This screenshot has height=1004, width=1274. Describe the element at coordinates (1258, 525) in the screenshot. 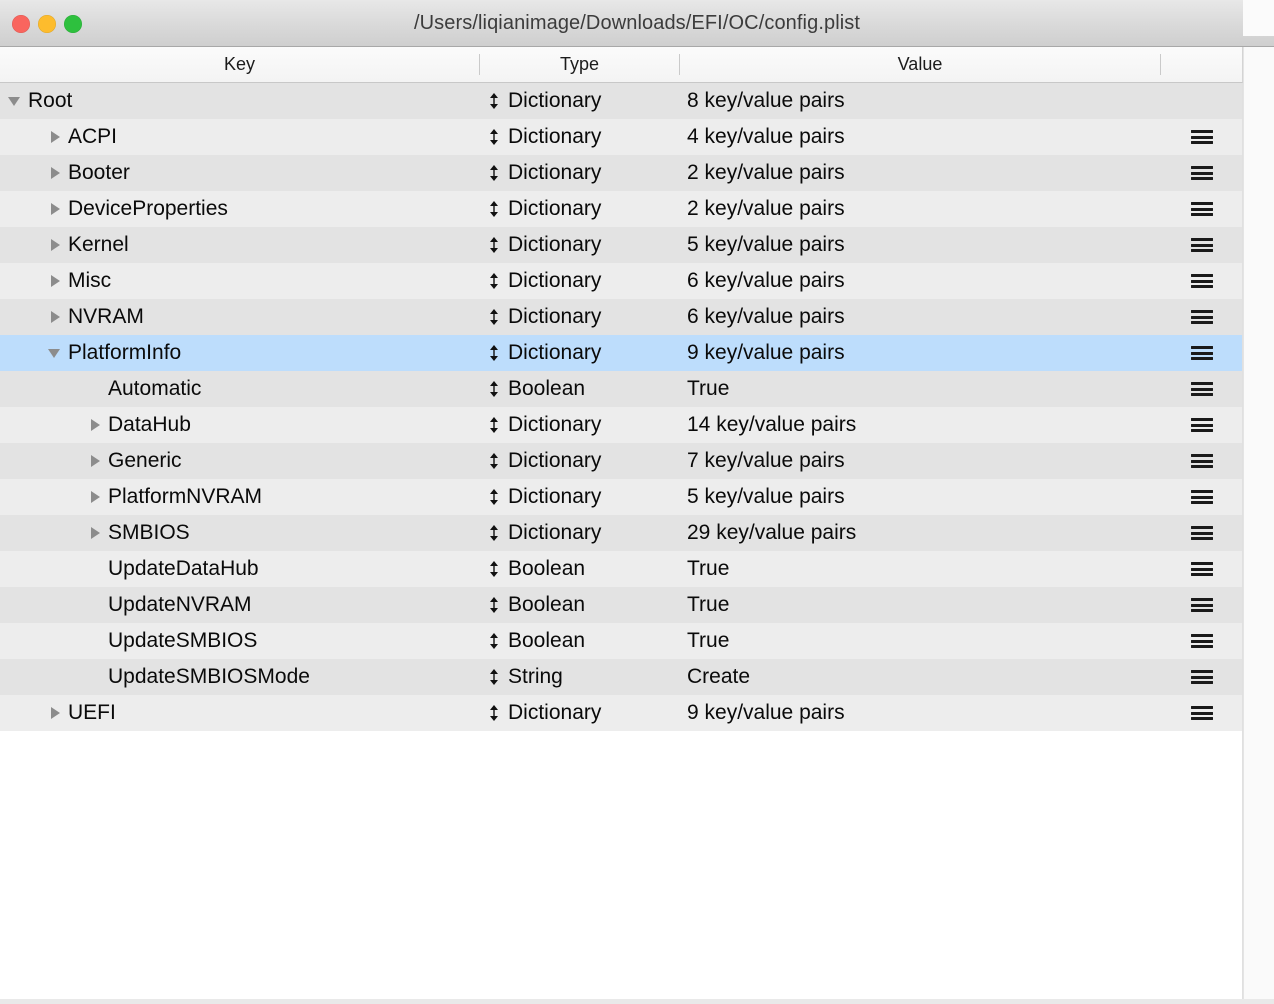

I see `vertical-scroll-gutter` at that location.